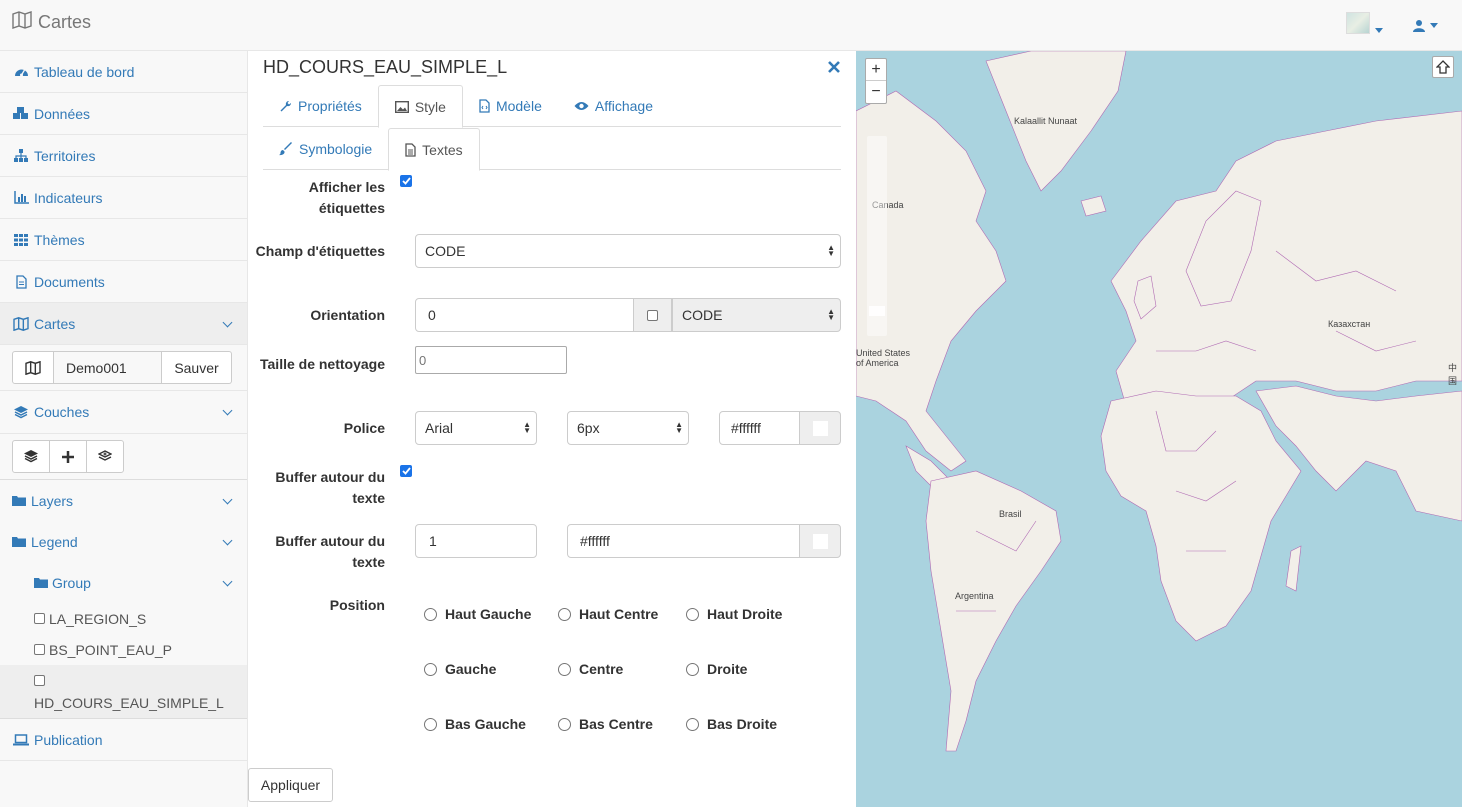 The height and width of the screenshot is (807, 1462). Describe the element at coordinates (877, 236) in the screenshot. I see `zoom-slider` at that location.